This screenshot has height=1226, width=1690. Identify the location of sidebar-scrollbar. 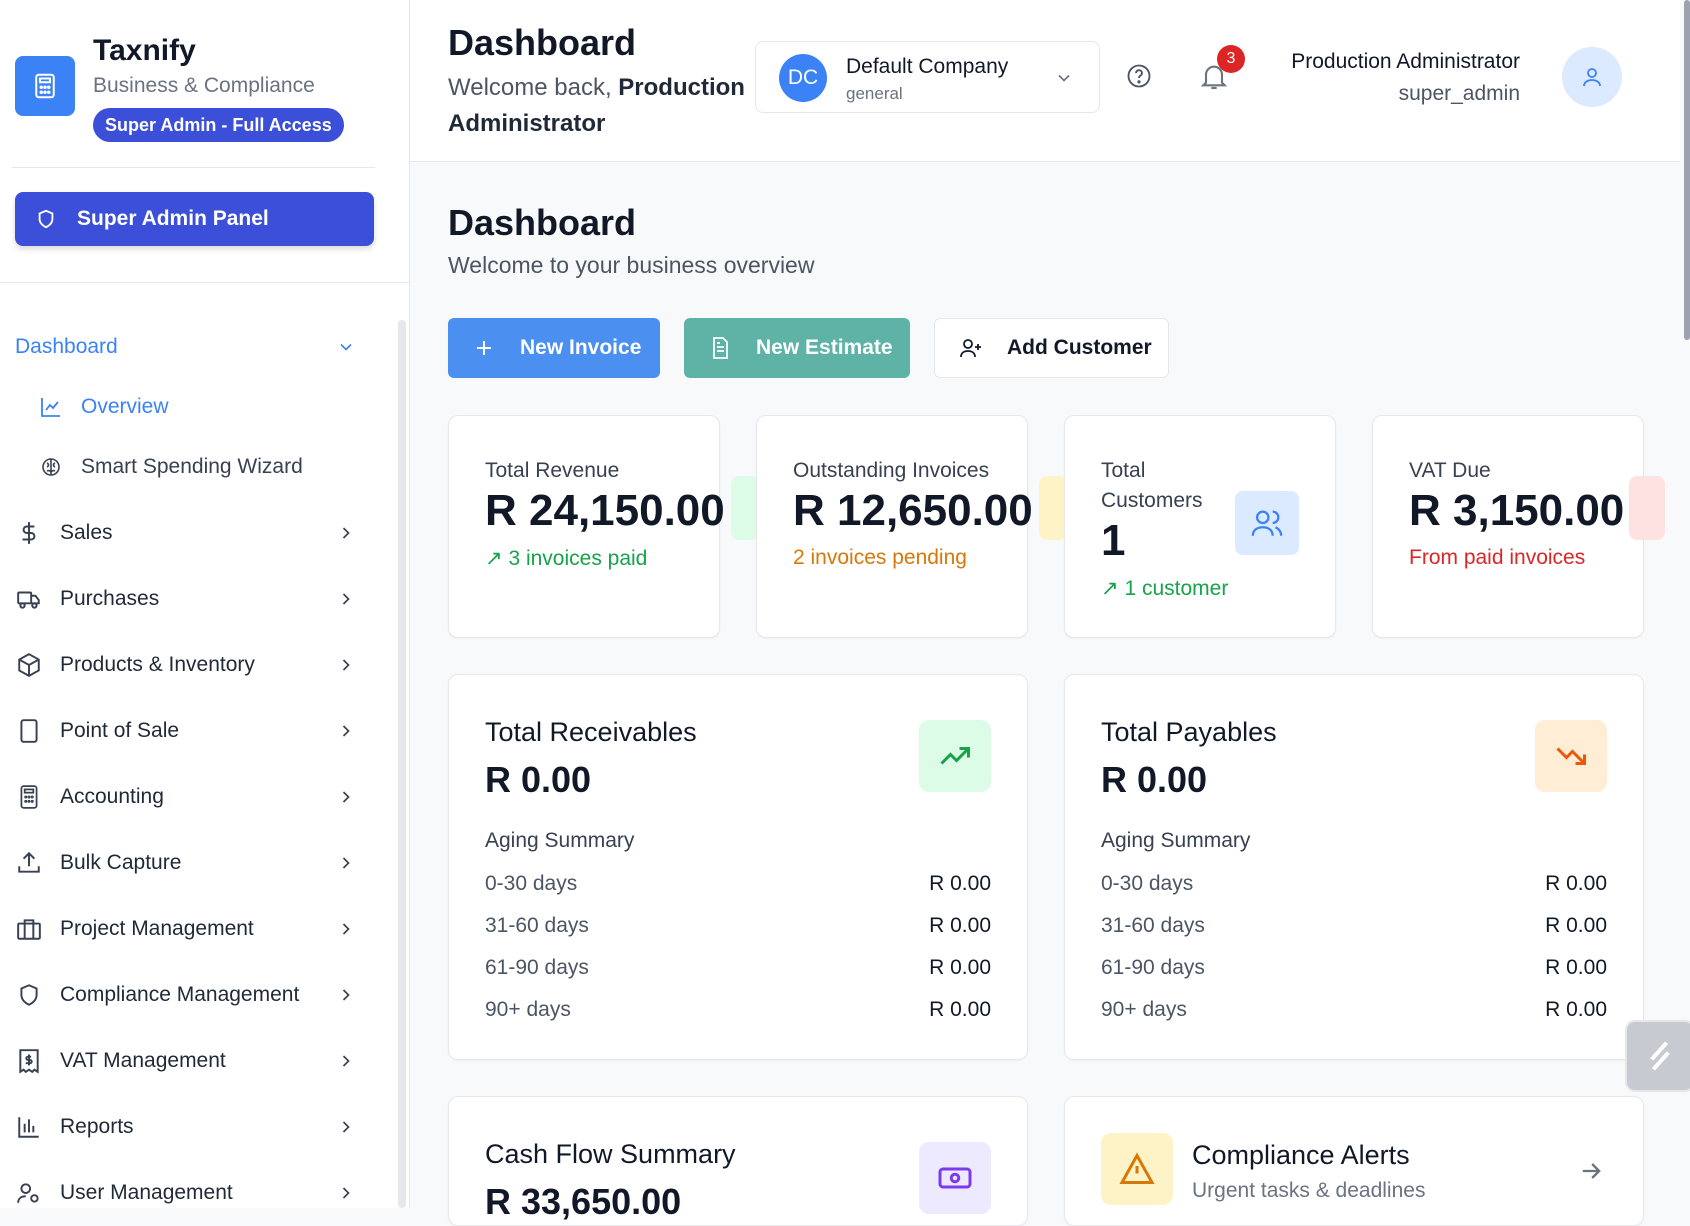
(402, 764).